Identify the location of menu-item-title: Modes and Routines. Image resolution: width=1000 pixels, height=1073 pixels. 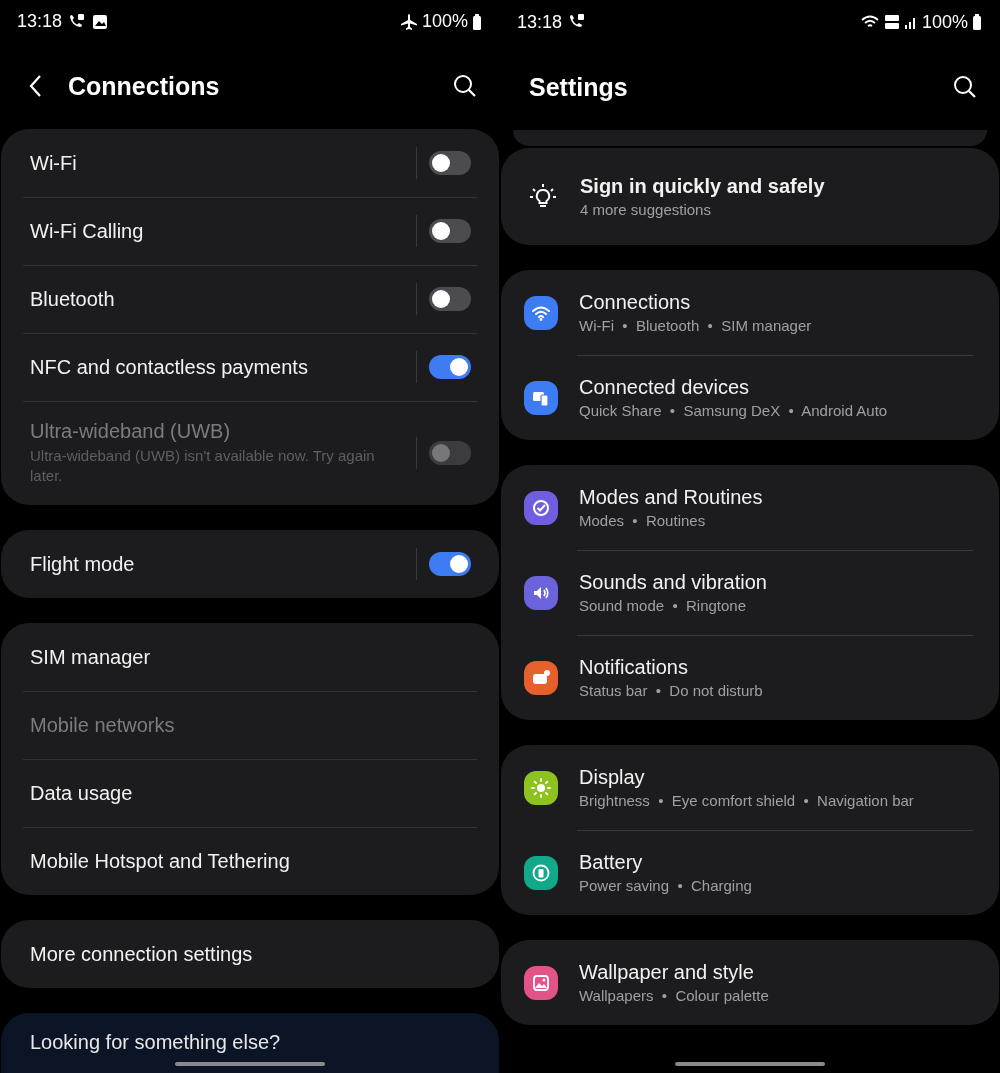
(779, 497).